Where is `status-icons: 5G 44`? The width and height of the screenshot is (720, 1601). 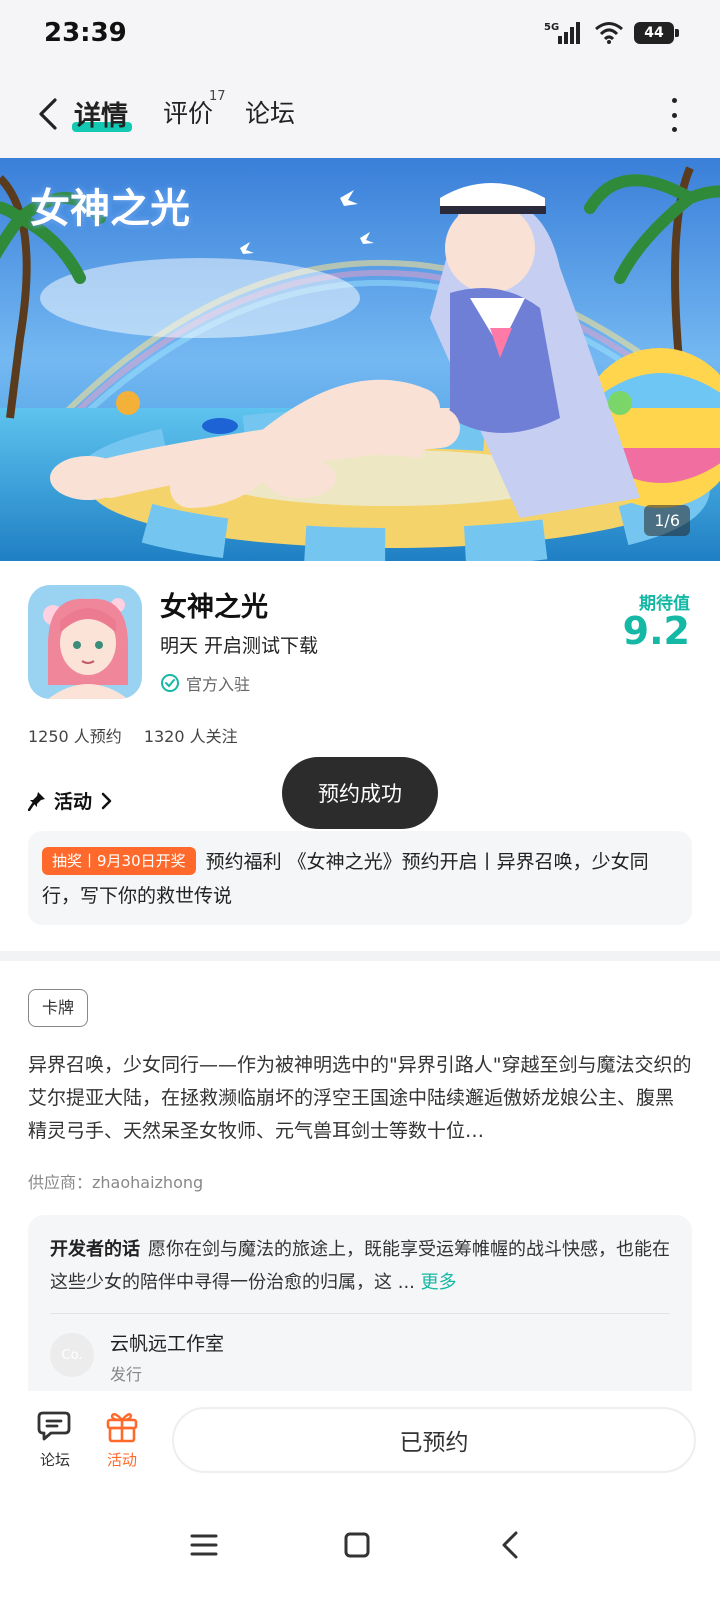 status-icons: 5G 44 is located at coordinates (611, 33).